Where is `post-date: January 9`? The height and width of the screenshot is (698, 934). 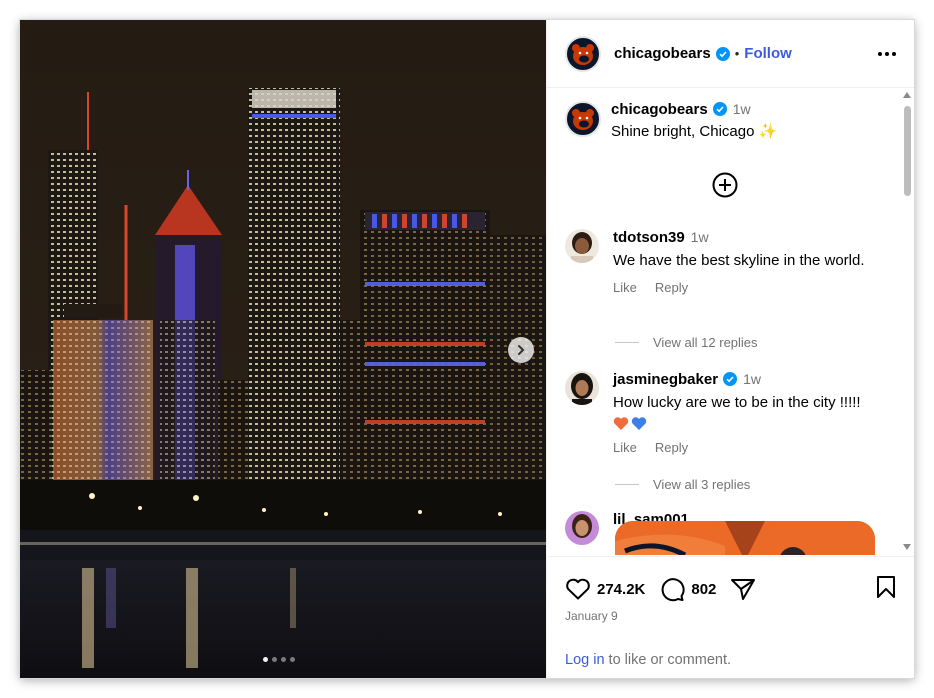 post-date: January 9 is located at coordinates (591, 616).